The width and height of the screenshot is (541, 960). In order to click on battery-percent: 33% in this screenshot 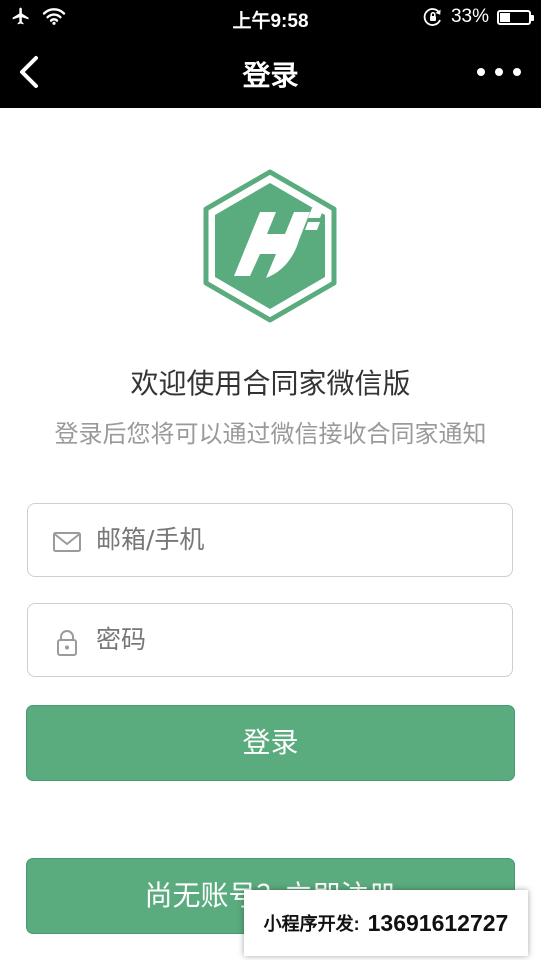, I will do `click(469, 16)`.